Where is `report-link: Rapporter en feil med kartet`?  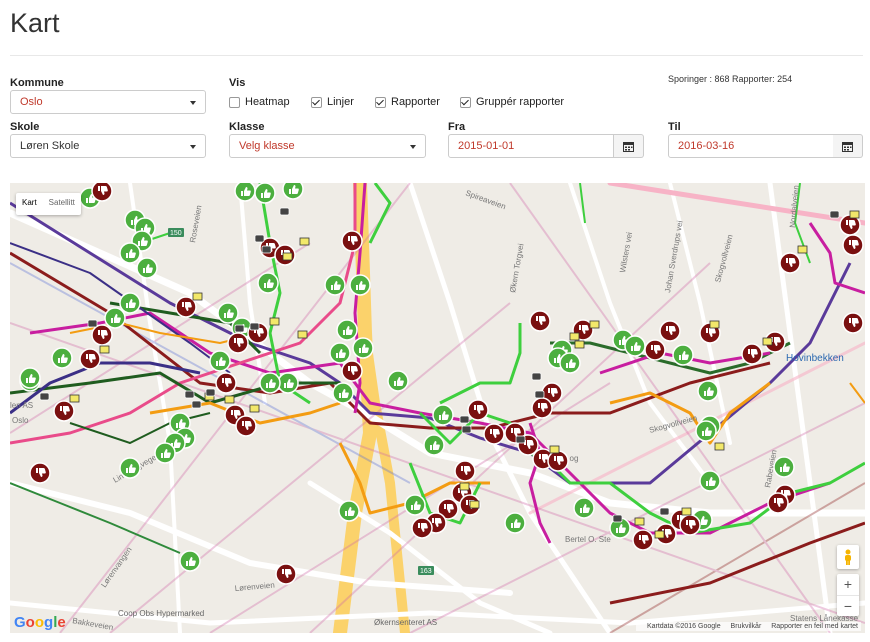
report-link: Rapporter en feil med kartet is located at coordinates (814, 626).